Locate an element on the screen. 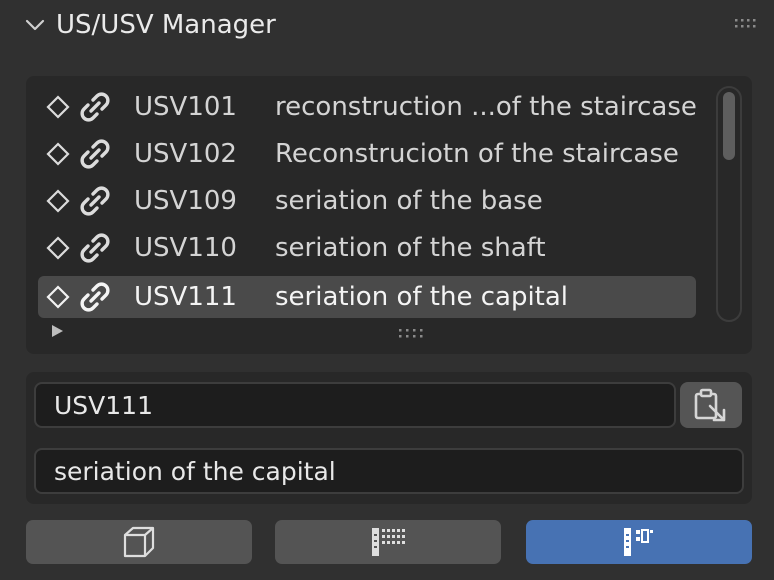 The image size is (774, 580). panel-title: US/USV Manager is located at coordinates (166, 25).